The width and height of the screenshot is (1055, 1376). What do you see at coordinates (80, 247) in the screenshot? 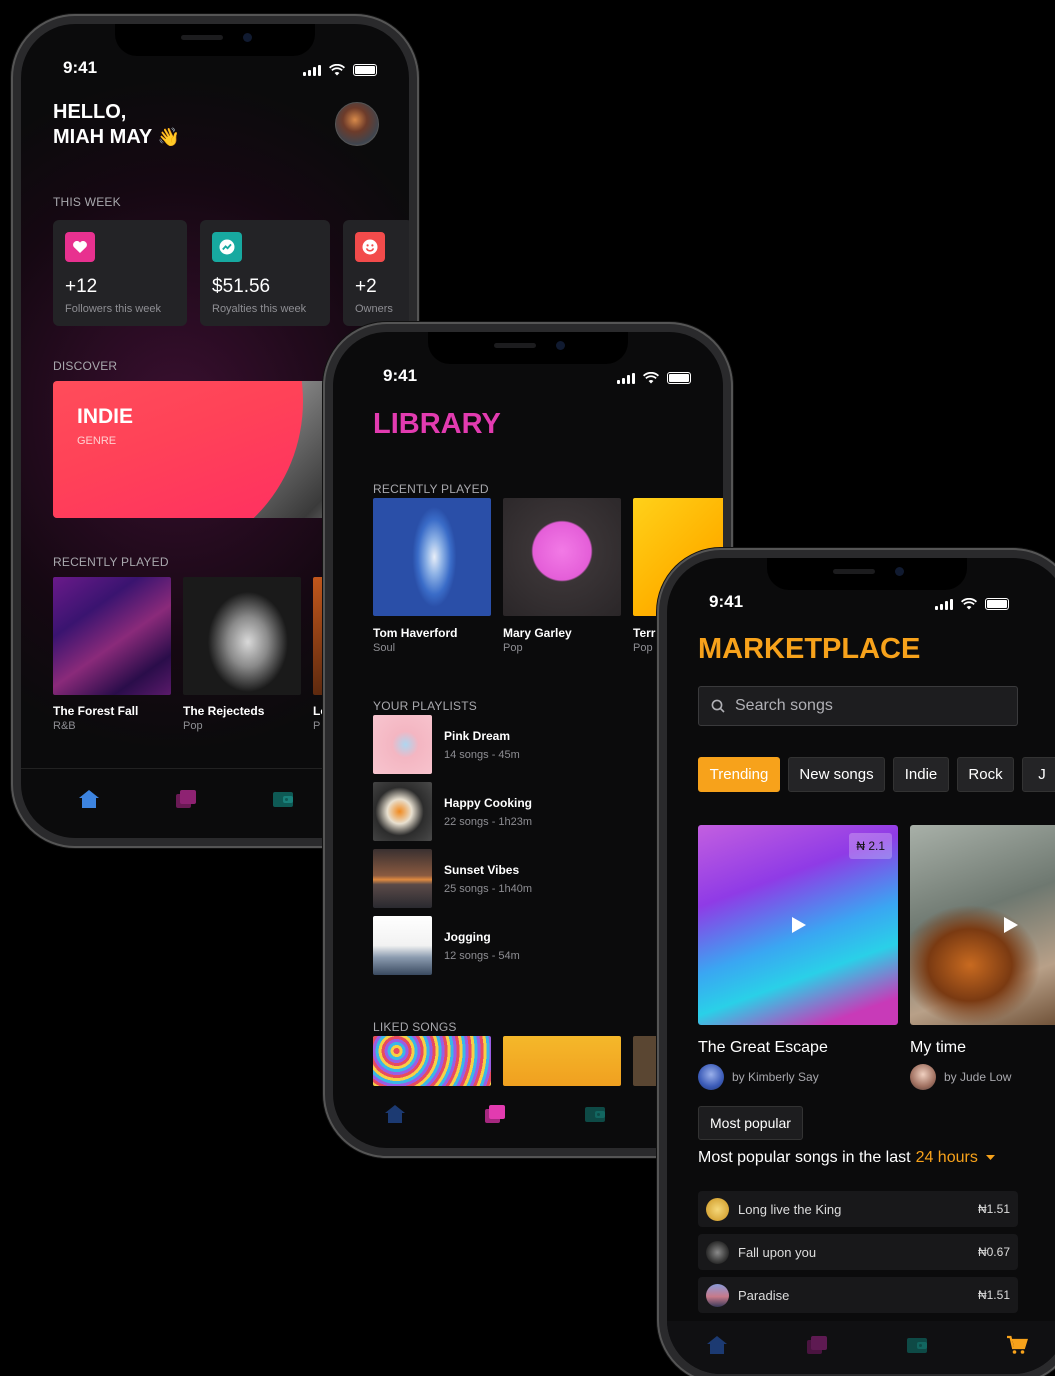
I see `heart-icon` at bounding box center [80, 247].